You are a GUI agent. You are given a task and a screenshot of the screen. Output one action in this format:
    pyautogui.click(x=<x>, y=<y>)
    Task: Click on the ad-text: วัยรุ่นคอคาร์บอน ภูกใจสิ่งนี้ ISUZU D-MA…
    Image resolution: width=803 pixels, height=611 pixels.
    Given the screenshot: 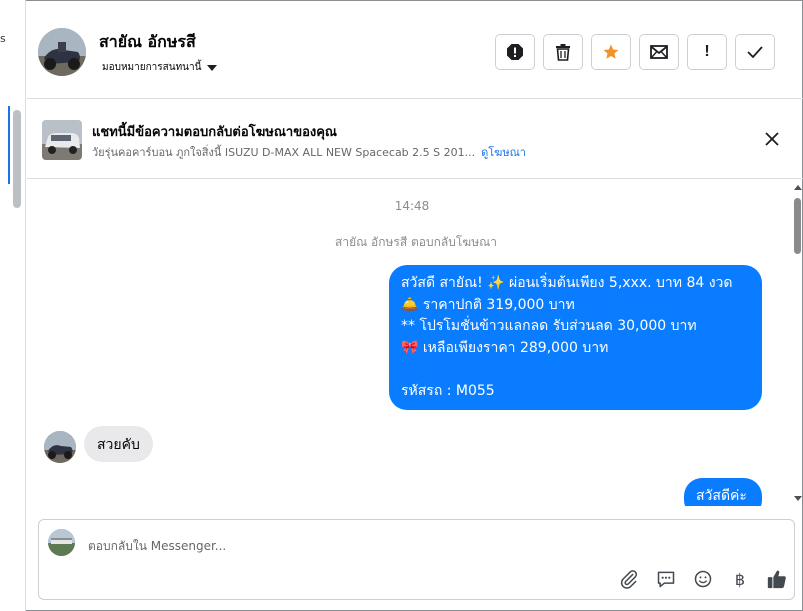 What is the action you would take?
    pyautogui.click(x=284, y=152)
    